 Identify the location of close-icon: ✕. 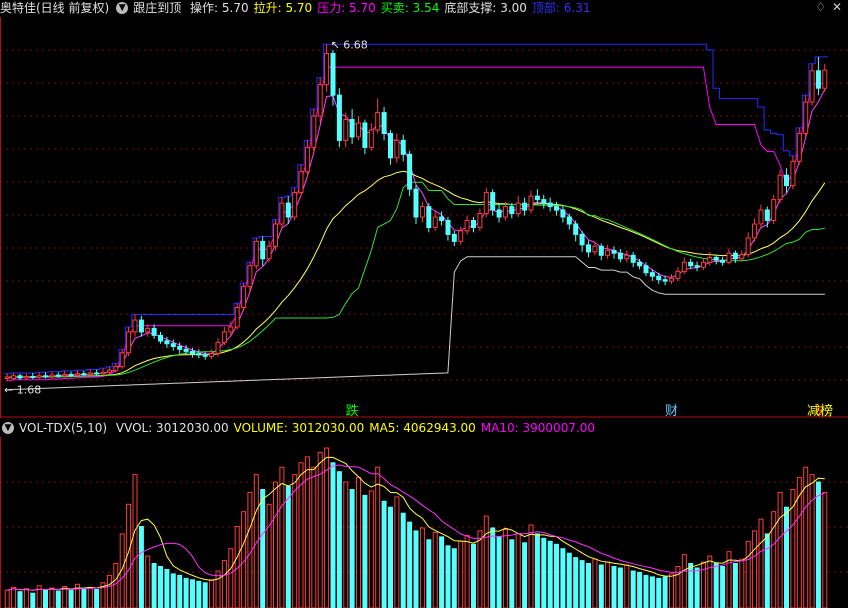
(837, 7).